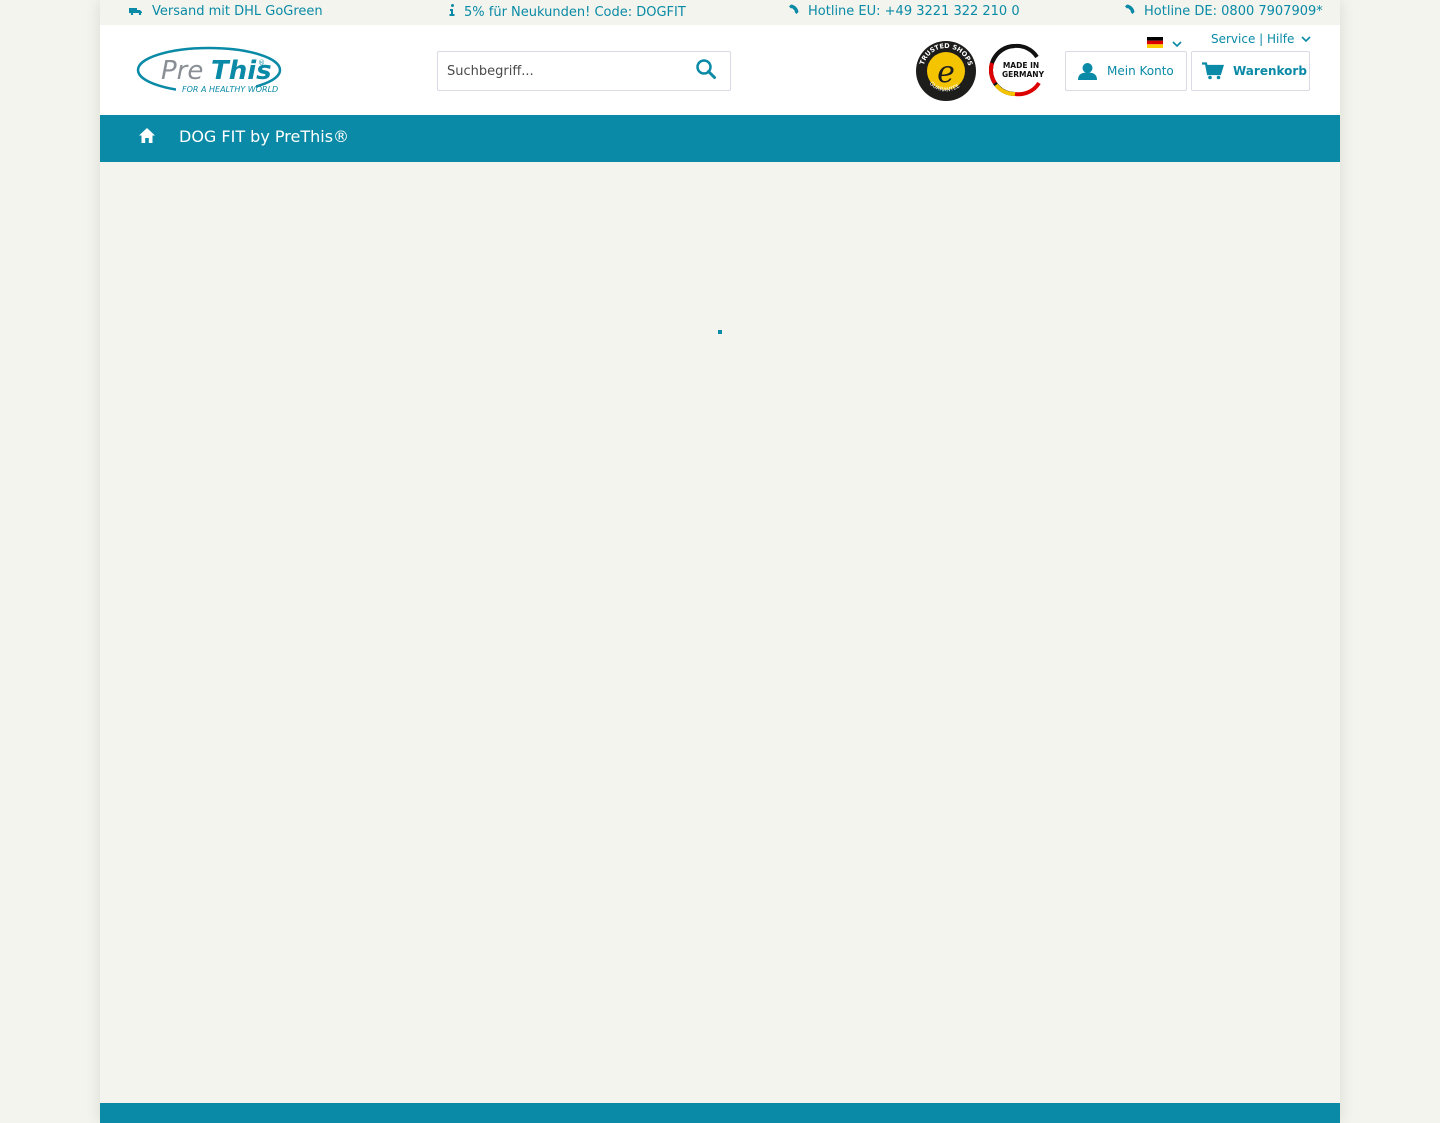 This screenshot has height=1123, width=1440. I want to click on made-in-germany-badge: MADE IN GERMANY, so click(1017, 70).